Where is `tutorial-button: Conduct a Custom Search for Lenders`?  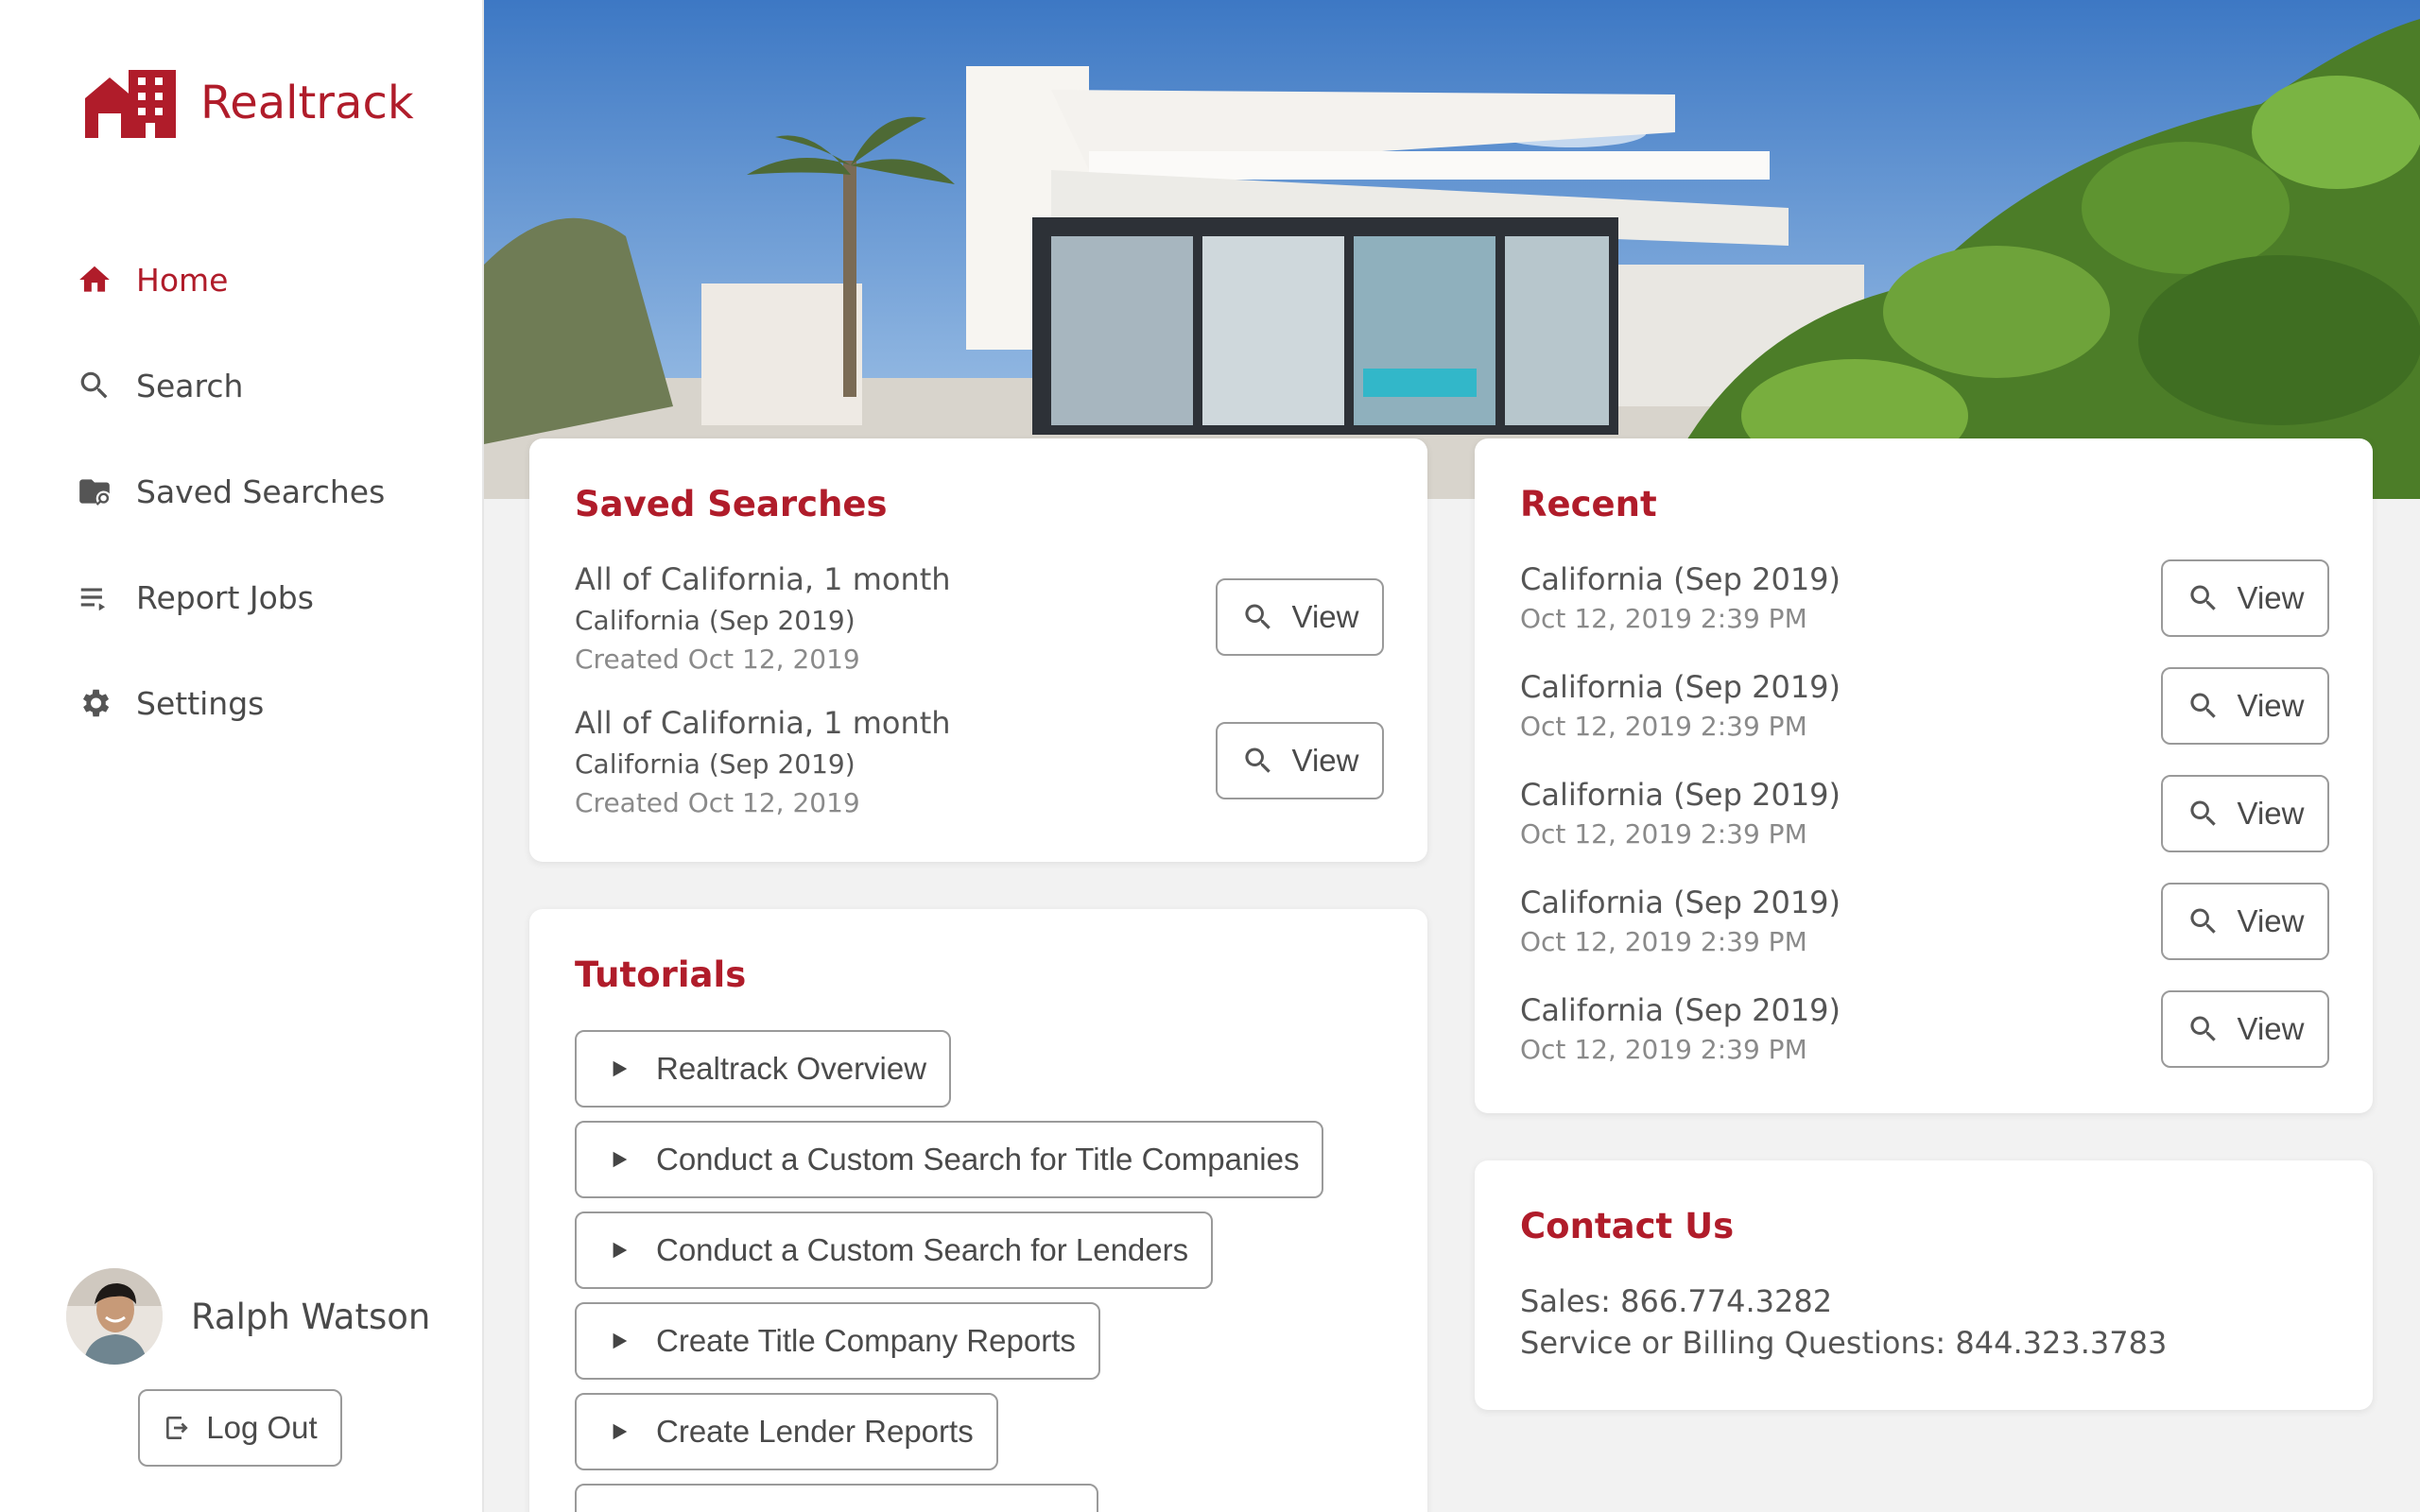
tutorial-button: Conduct a Custom Search for Lenders is located at coordinates (895, 1250).